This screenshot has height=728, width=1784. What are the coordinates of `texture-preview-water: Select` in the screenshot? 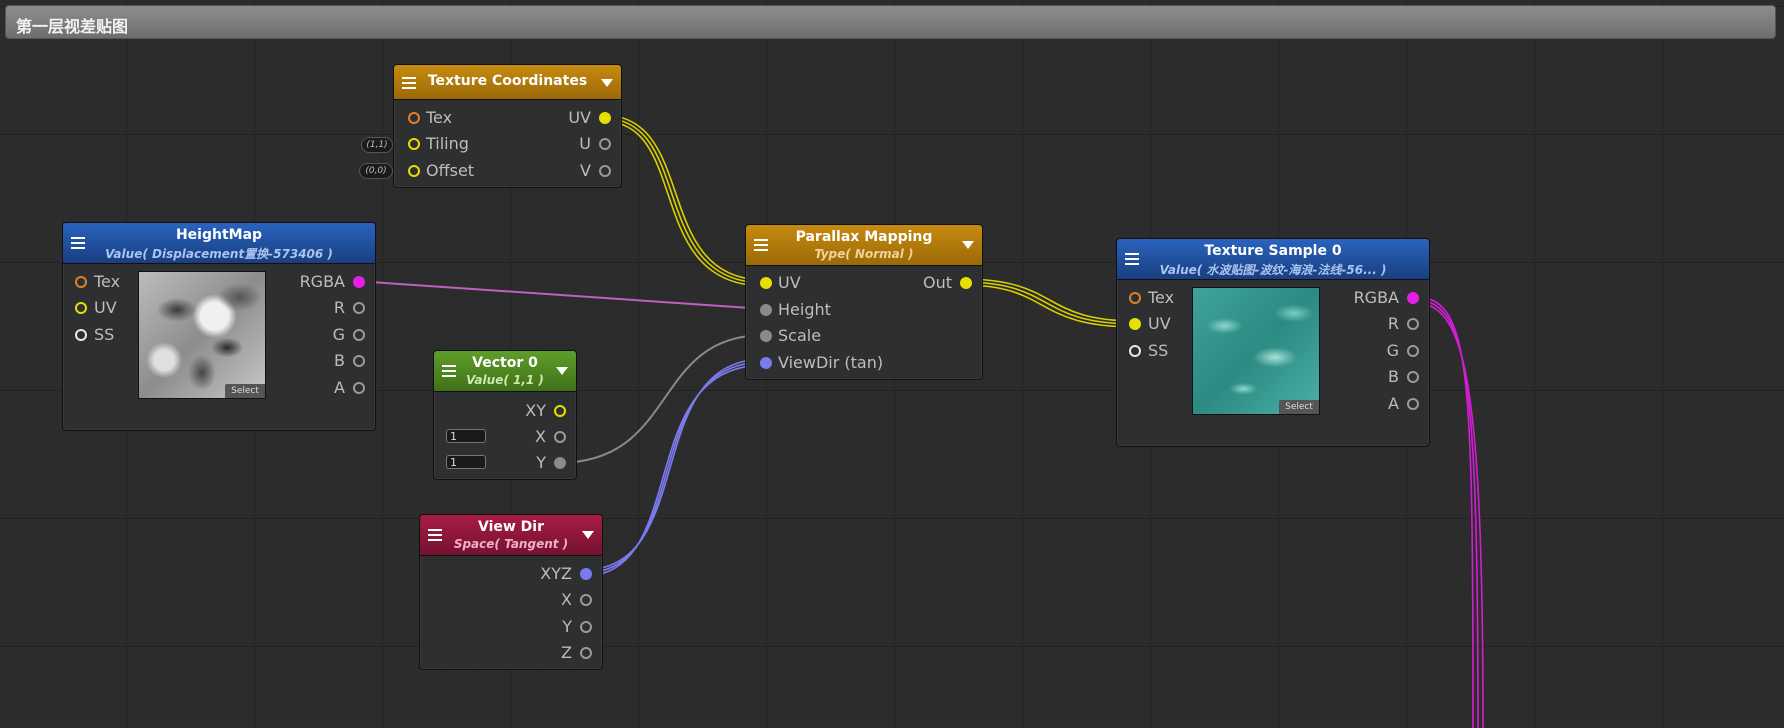 It's located at (1256, 351).